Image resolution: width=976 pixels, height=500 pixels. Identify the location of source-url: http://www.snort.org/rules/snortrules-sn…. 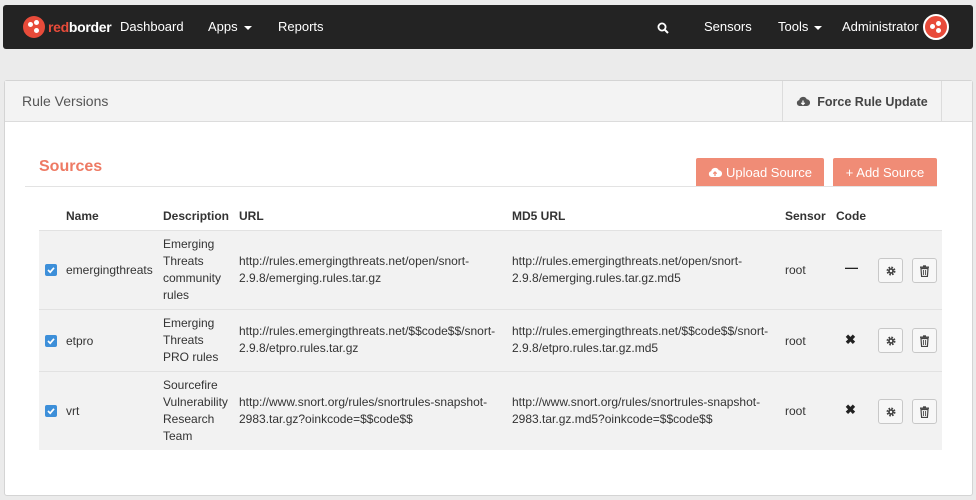
(363, 411).